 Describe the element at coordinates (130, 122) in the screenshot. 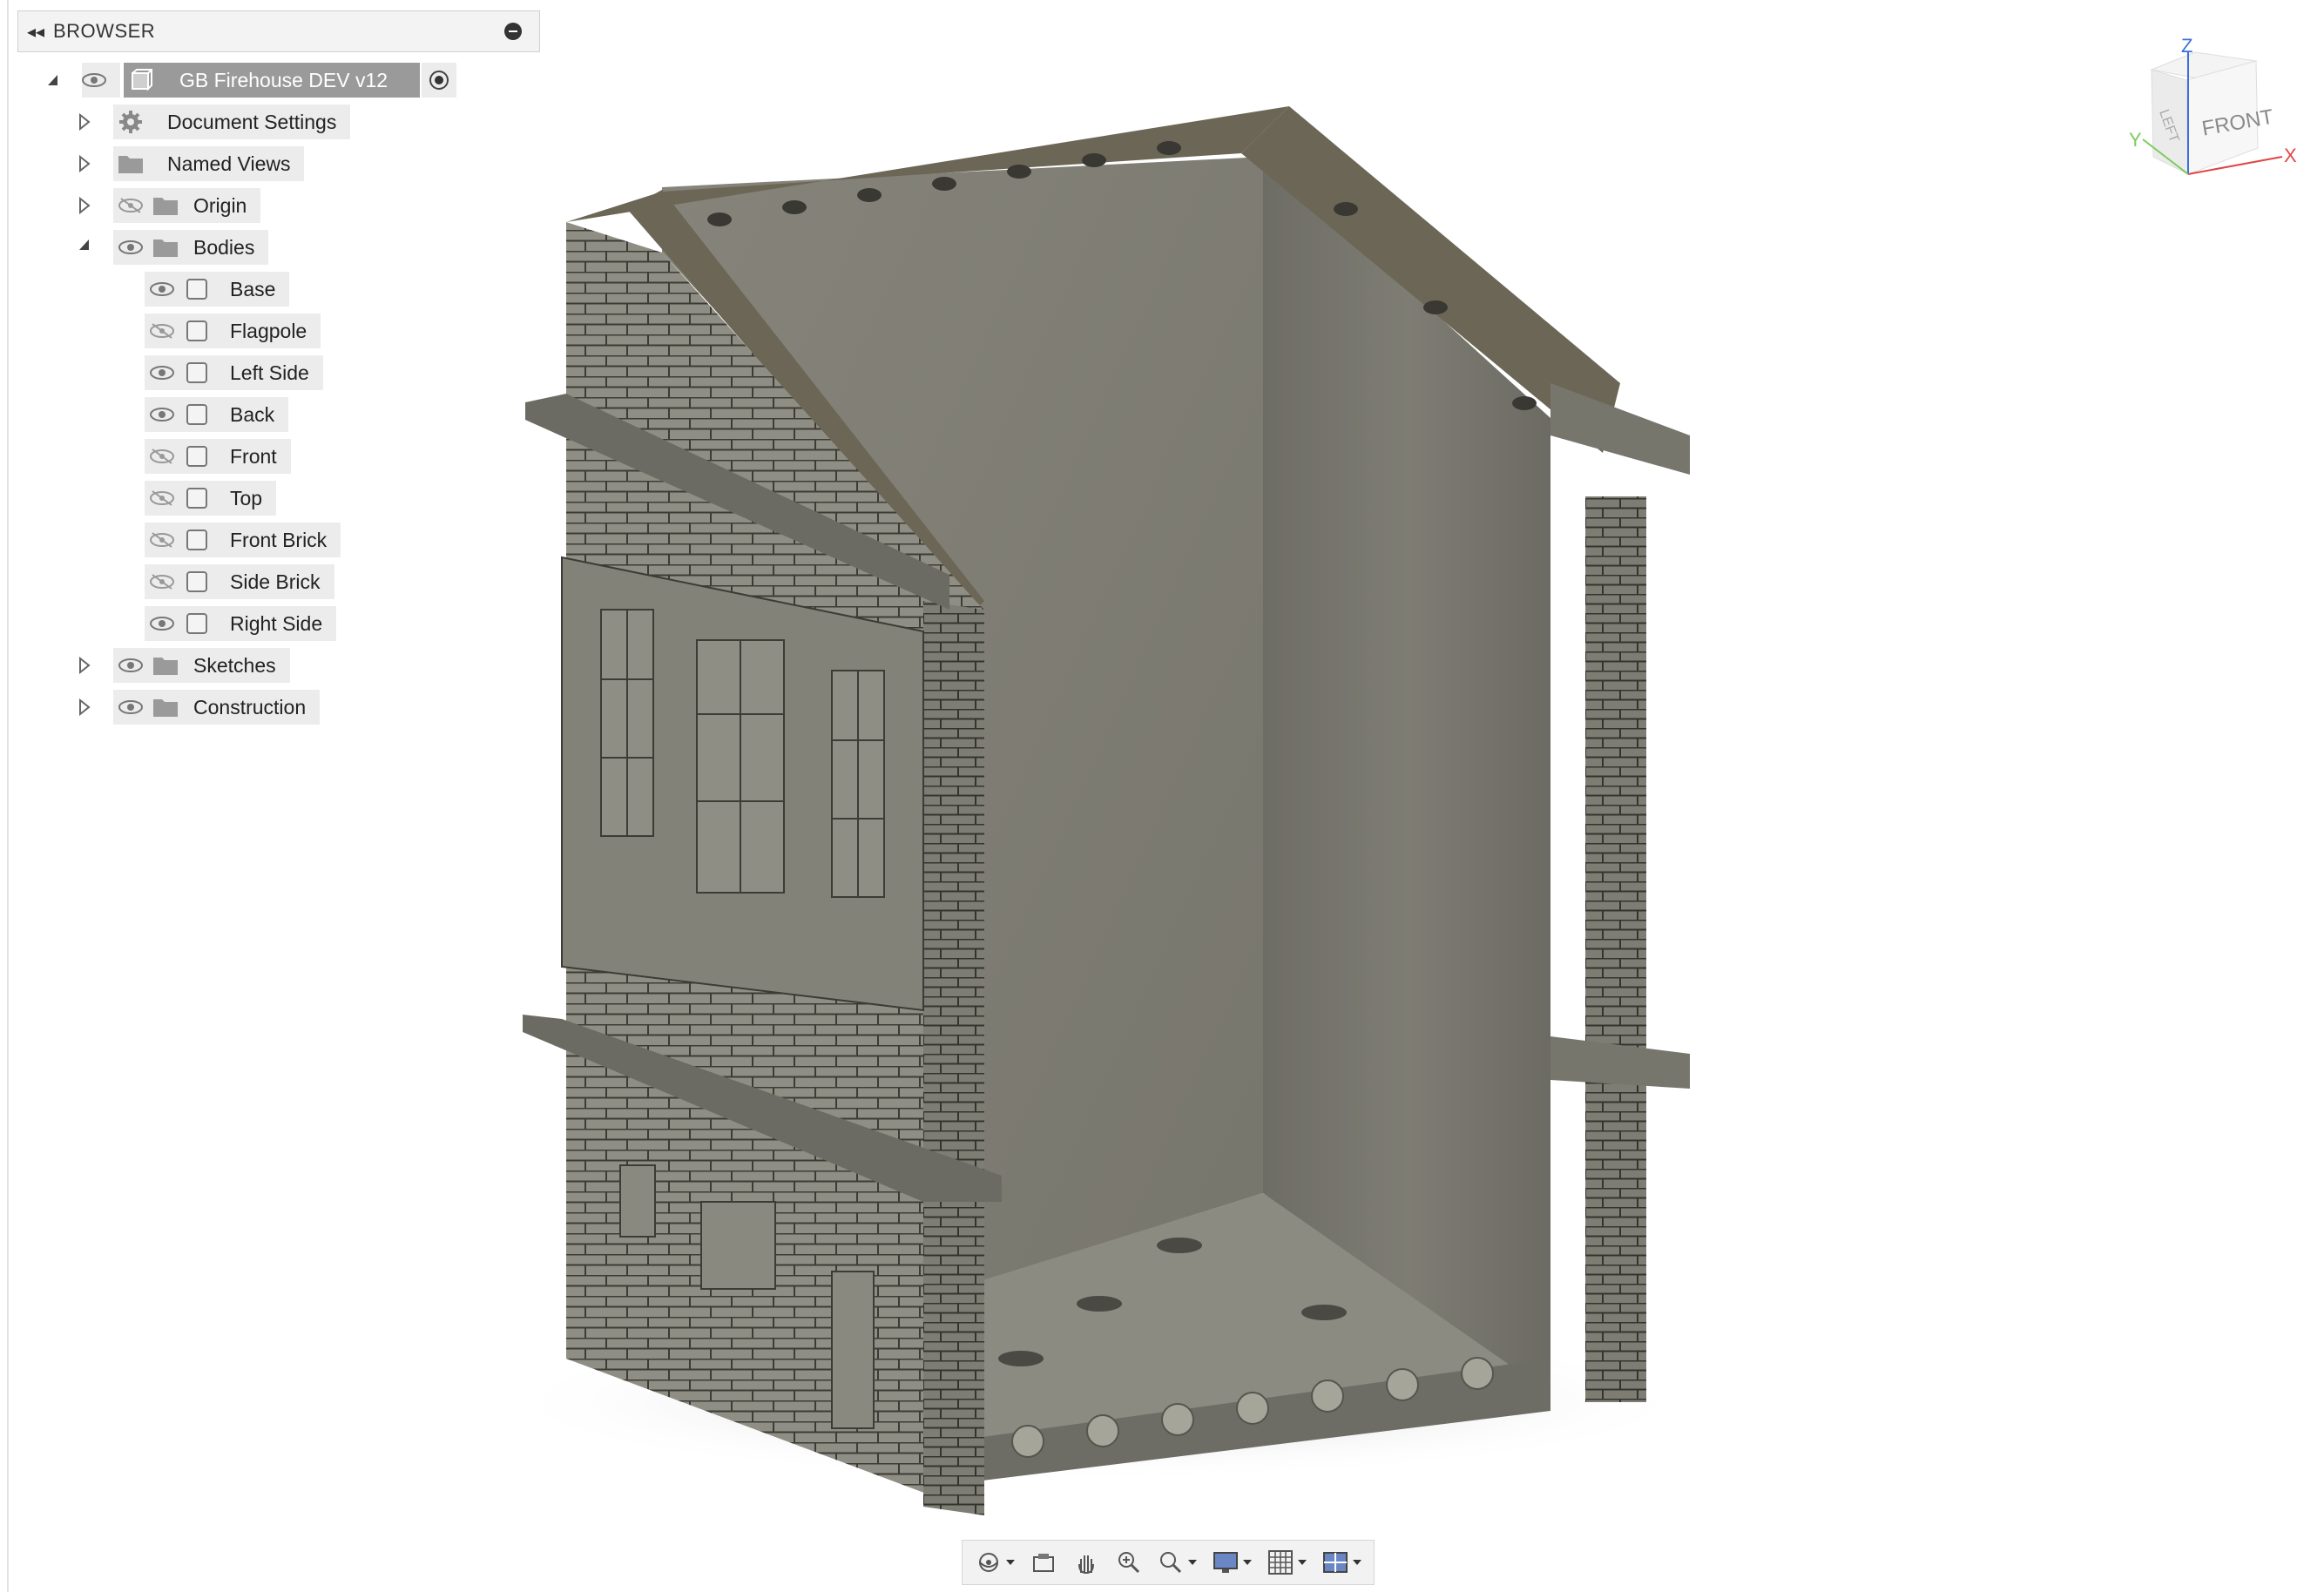

I see `gear-icon` at that location.